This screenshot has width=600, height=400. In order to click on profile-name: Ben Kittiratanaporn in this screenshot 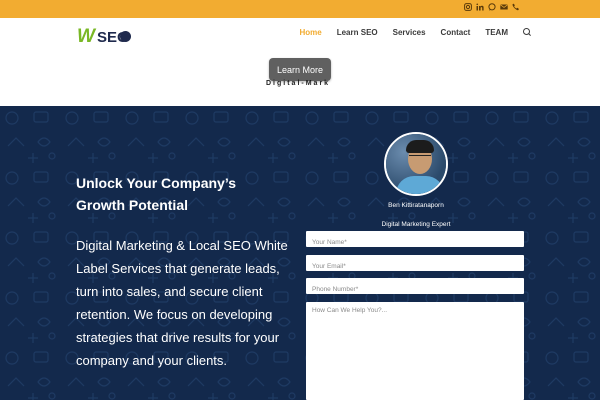, I will do `click(416, 205)`.